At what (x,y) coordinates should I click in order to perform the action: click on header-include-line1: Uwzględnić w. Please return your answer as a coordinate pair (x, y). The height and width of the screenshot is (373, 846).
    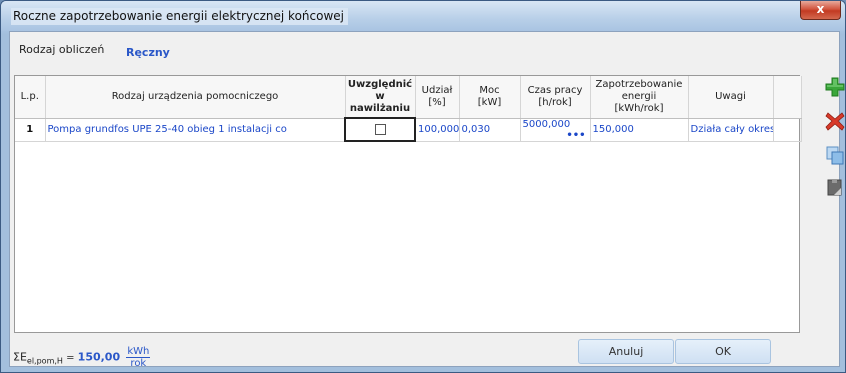
    Looking at the image, I should click on (380, 90).